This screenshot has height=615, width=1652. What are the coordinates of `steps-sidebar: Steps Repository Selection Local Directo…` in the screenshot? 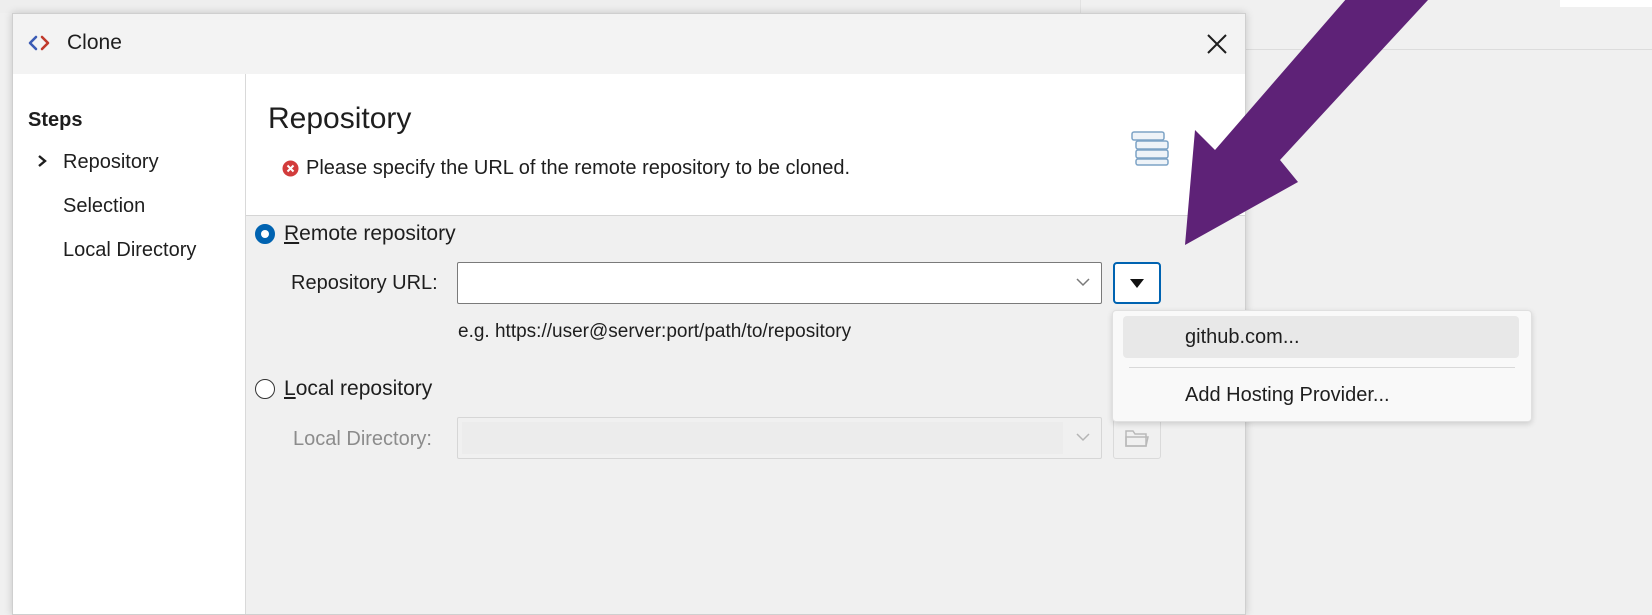 It's located at (129, 344).